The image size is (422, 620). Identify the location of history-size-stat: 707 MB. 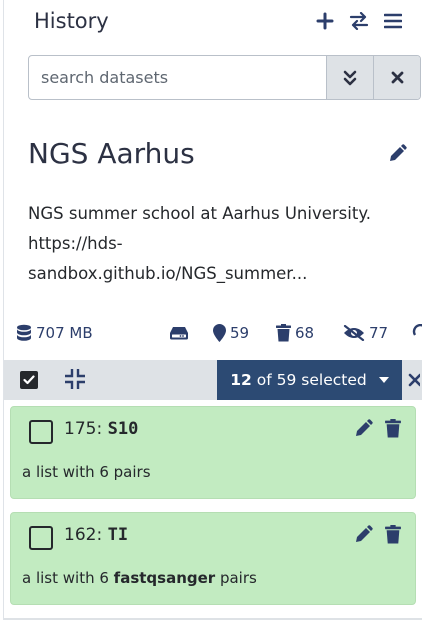
(54, 333).